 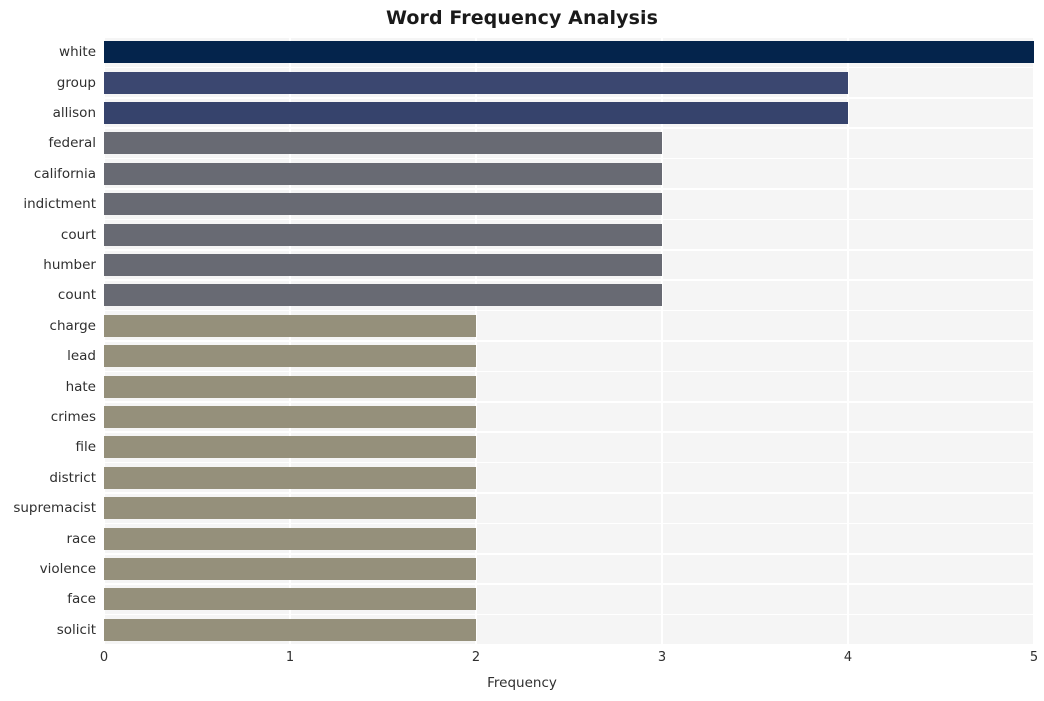 What do you see at coordinates (662, 657) in the screenshot?
I see `x-axis-tick-label: 3` at bounding box center [662, 657].